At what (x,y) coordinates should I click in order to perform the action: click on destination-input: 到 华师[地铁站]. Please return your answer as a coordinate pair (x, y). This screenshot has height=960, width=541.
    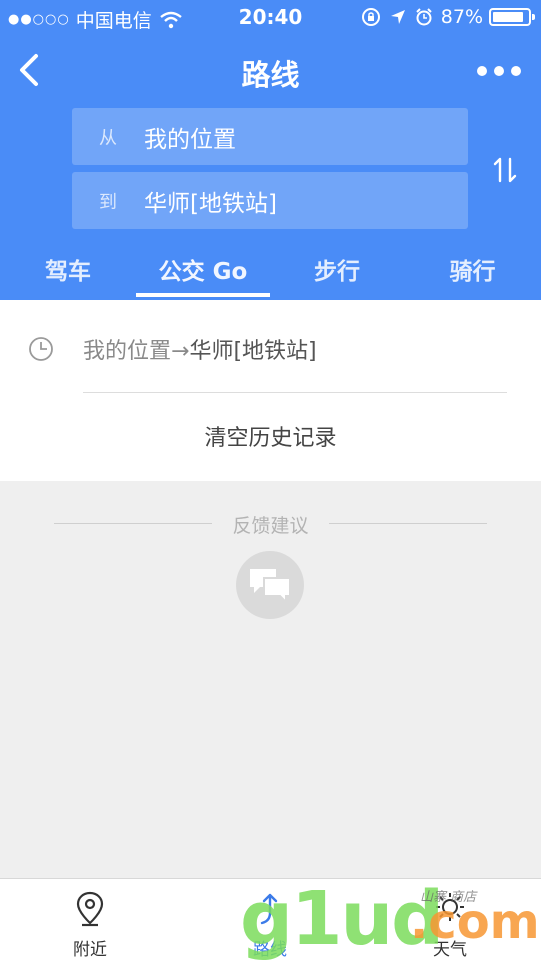
    Looking at the image, I should click on (270, 200).